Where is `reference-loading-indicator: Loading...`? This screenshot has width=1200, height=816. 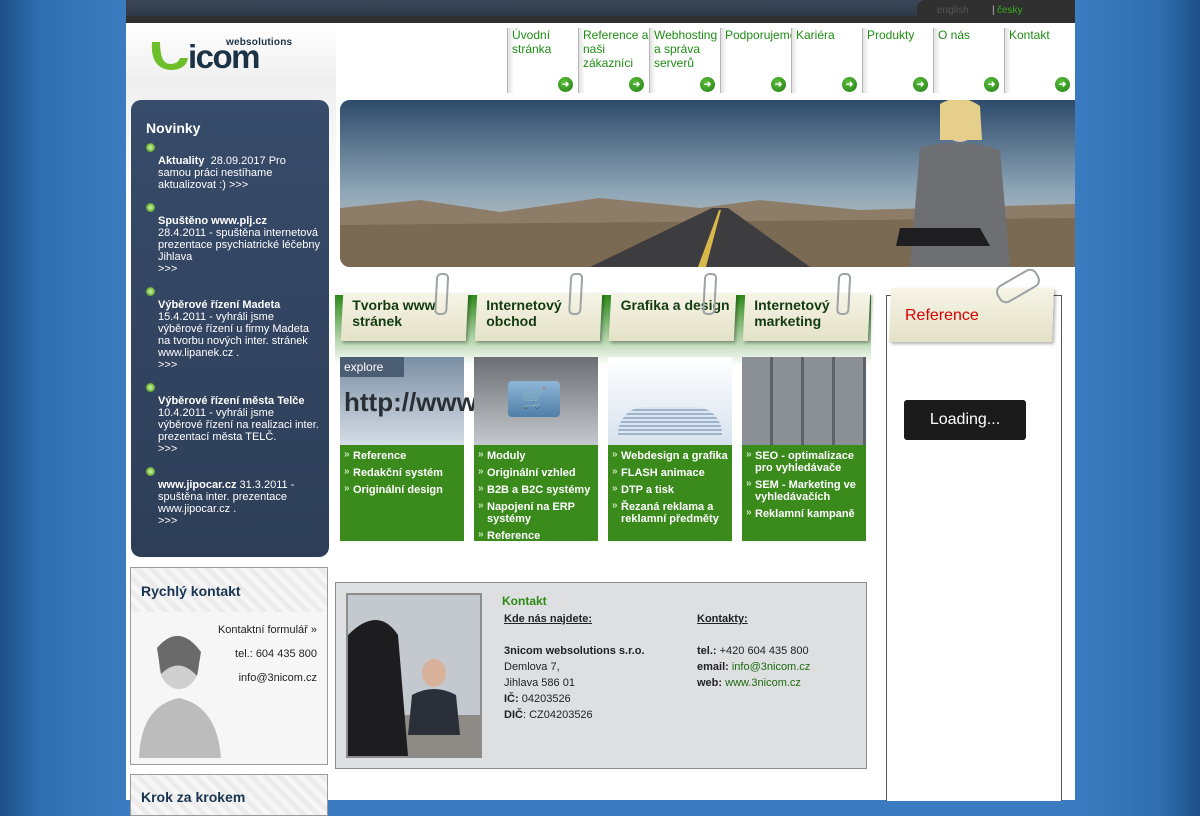
reference-loading-indicator: Loading... is located at coordinates (965, 420).